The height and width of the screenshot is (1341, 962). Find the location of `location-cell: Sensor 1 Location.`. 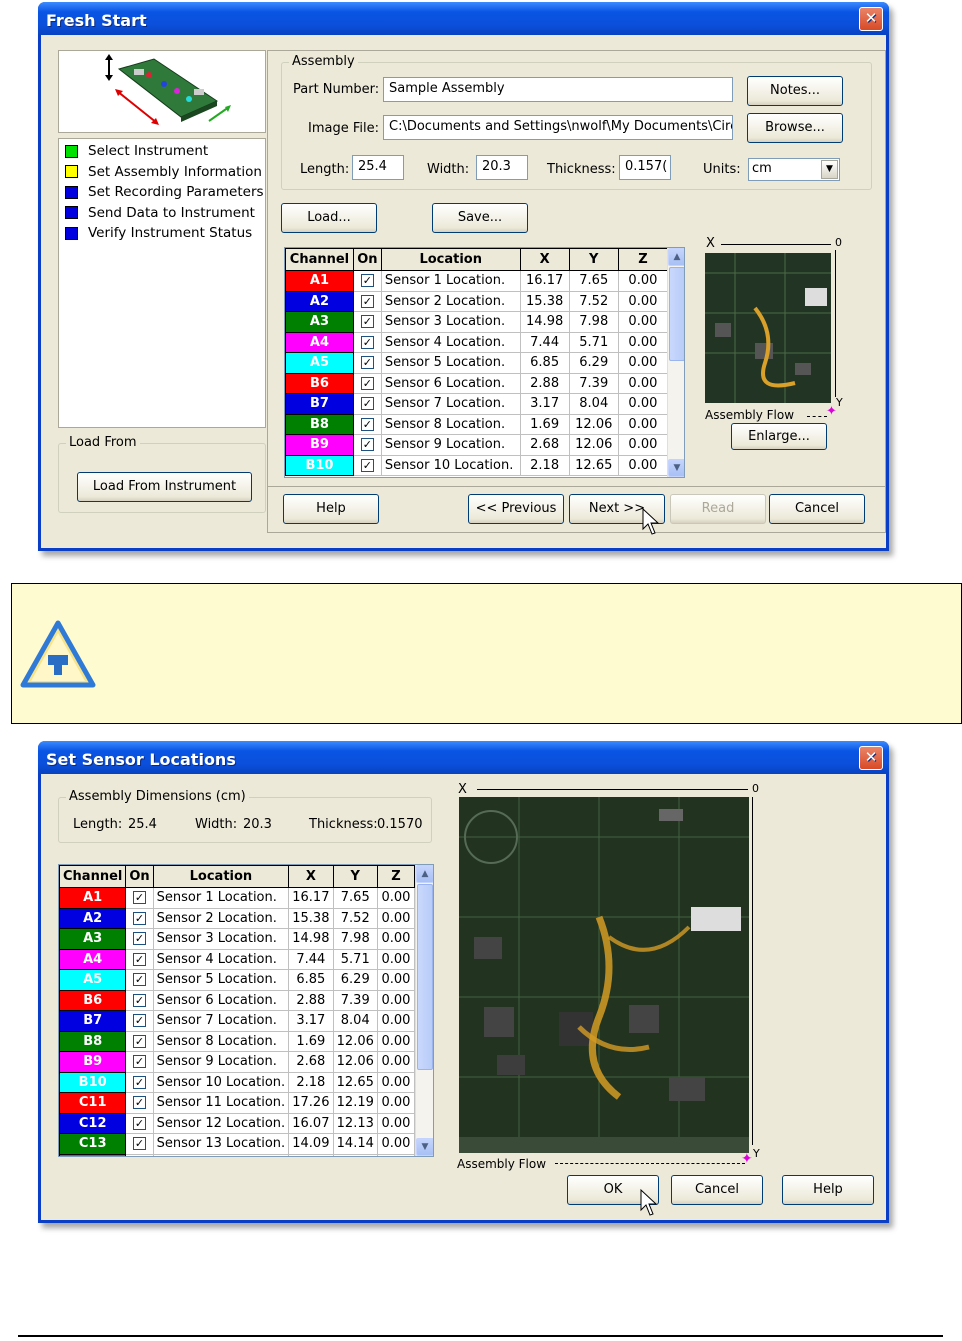

location-cell: Sensor 1 Location. is located at coordinates (221, 898).